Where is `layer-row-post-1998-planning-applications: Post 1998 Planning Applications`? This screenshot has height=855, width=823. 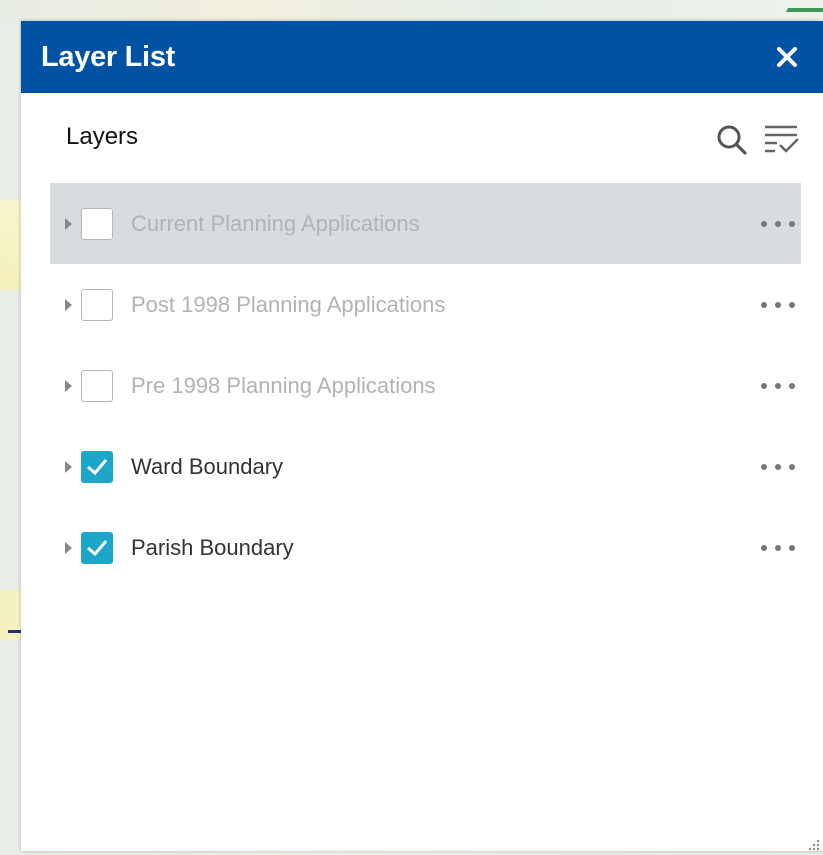 layer-row-post-1998-planning-applications: Post 1998 Planning Applications is located at coordinates (425, 304).